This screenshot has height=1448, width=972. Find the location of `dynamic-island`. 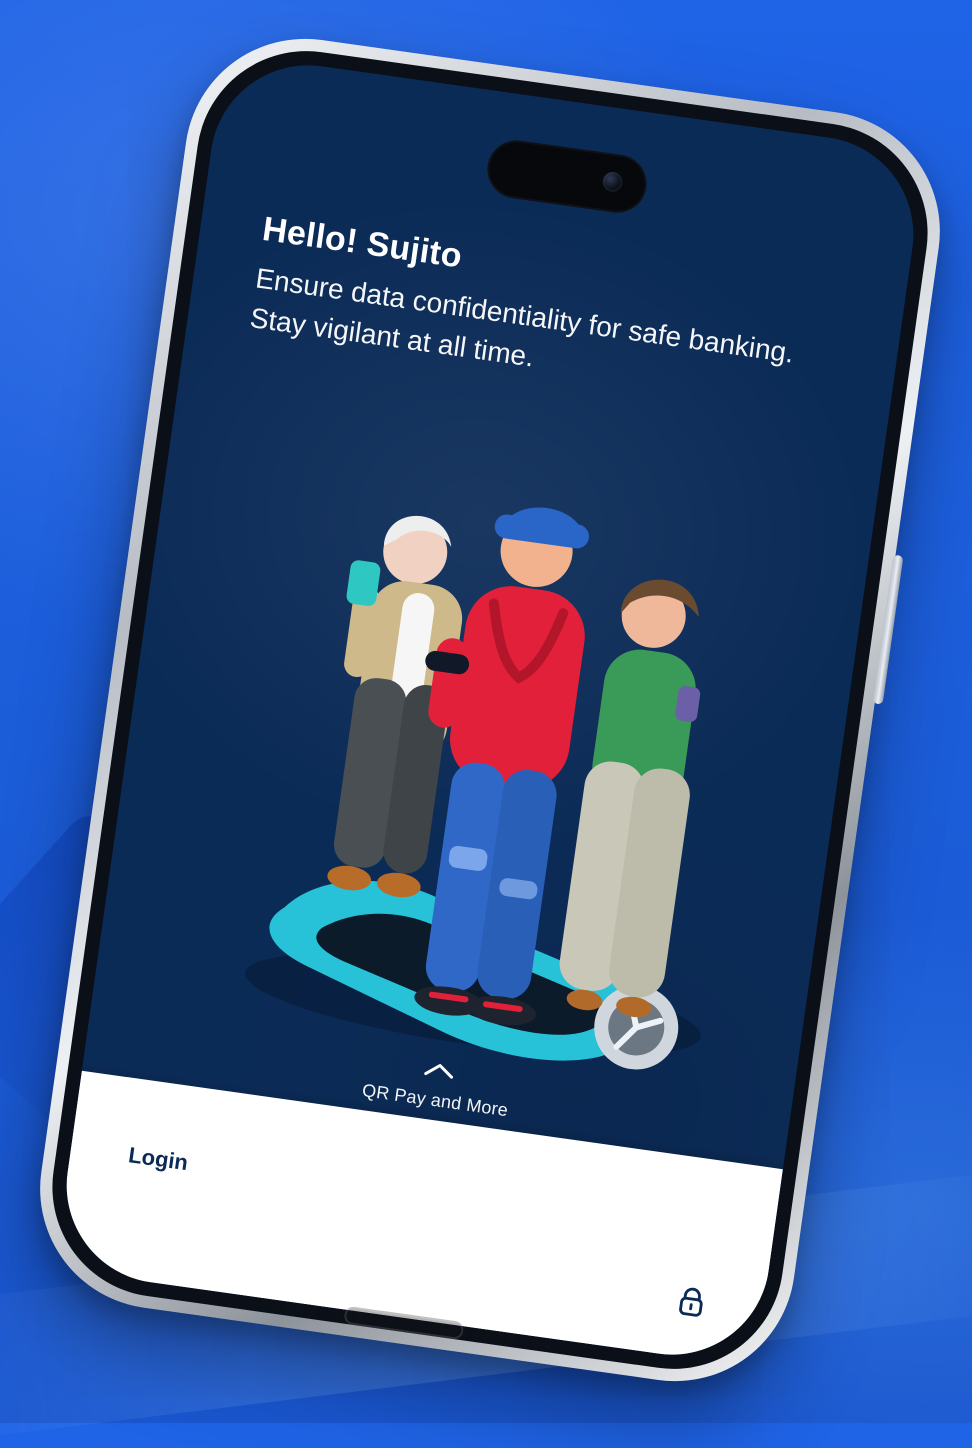

dynamic-island is located at coordinates (567, 176).